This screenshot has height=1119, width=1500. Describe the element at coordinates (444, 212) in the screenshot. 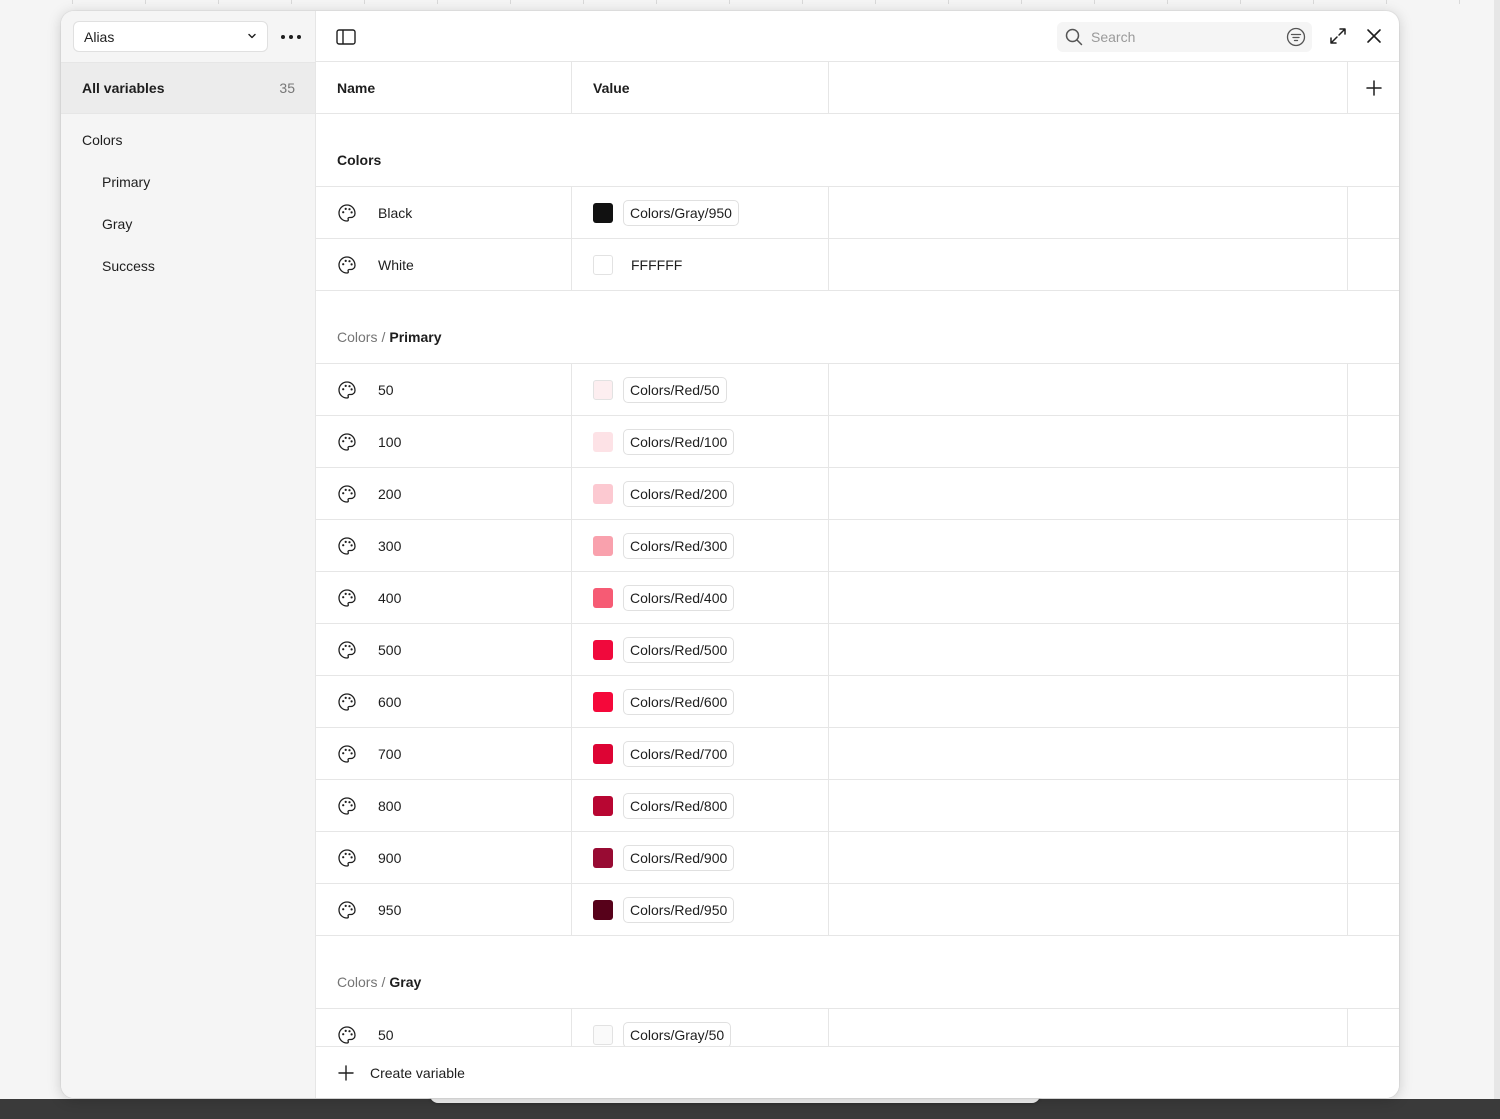

I see `variable-name-cell: Black` at that location.